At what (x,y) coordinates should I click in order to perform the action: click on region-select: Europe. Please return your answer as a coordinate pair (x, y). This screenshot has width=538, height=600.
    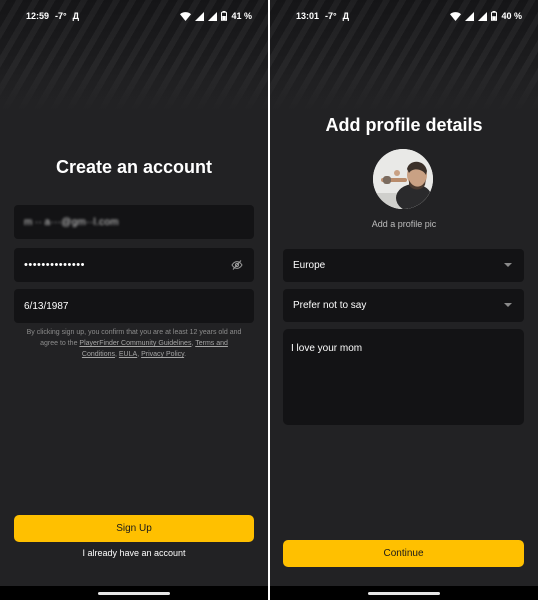
    Looking at the image, I should click on (403, 265).